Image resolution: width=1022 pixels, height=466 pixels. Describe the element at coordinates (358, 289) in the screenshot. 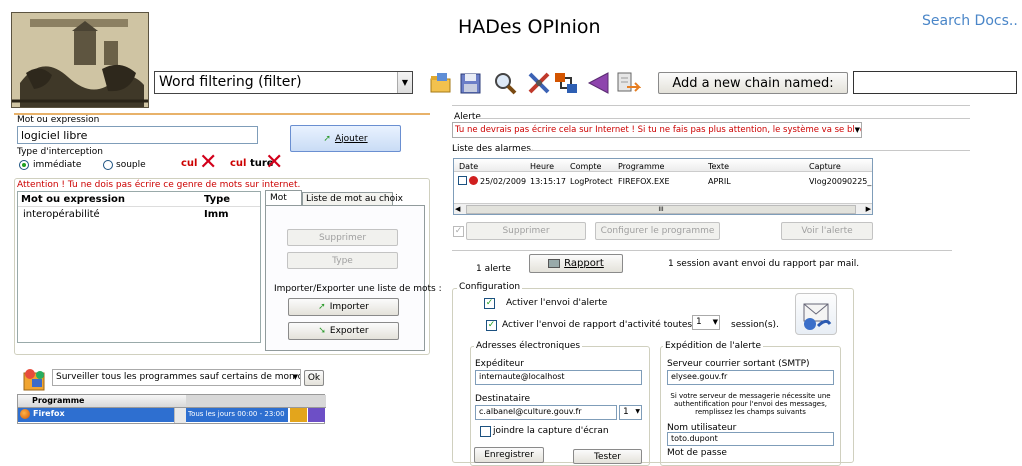

I see `import-export-label: Importer/Exporter une liste de mots :` at that location.